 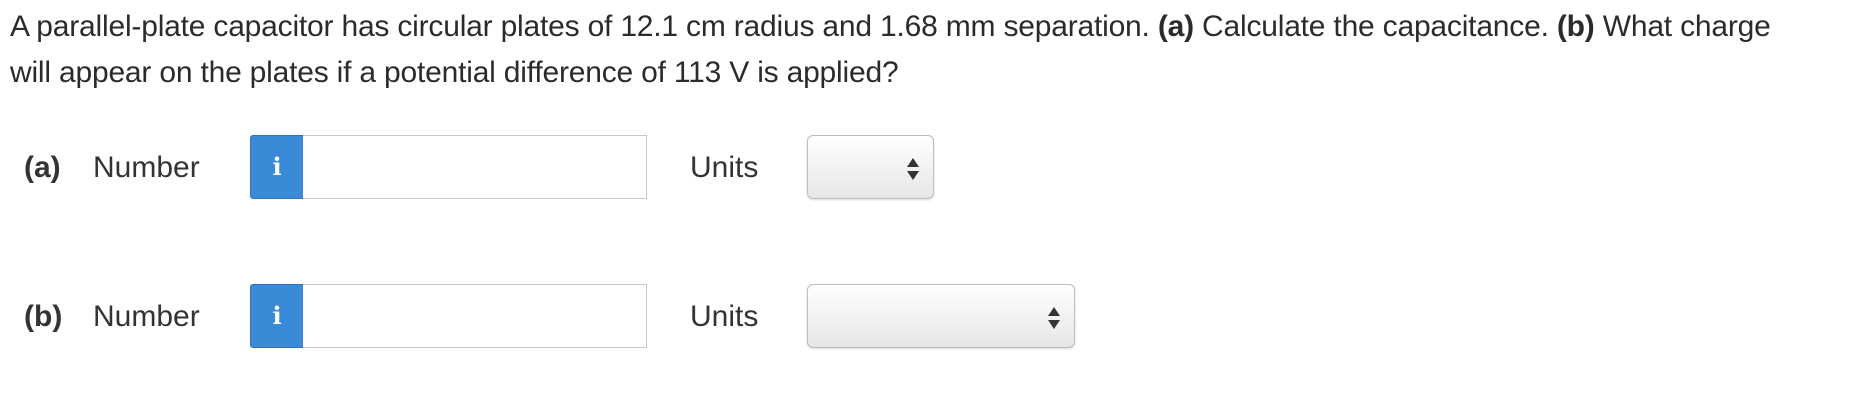 I want to click on question-part-b-text: What charge, so click(x=1682, y=26).